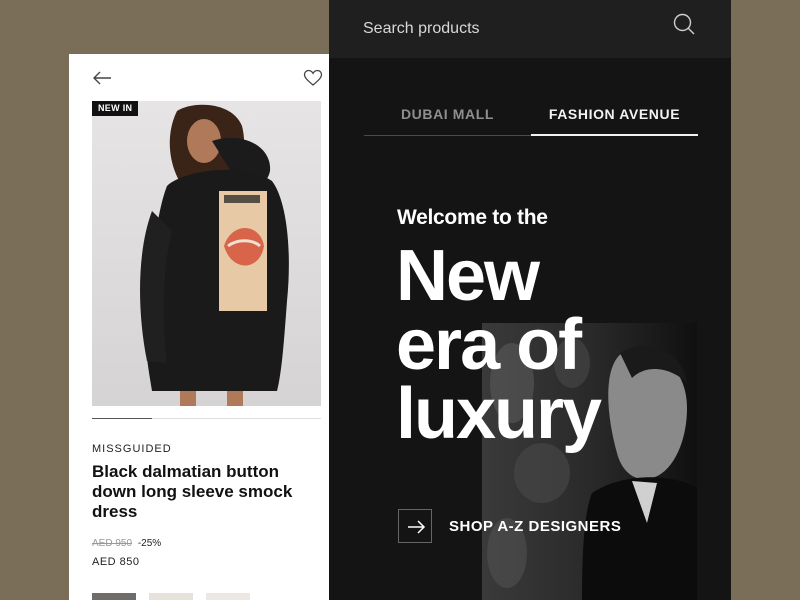 Image resolution: width=800 pixels, height=600 pixels. Describe the element at coordinates (132, 449) in the screenshot. I see `brand-name: MISSGUIDED` at that location.